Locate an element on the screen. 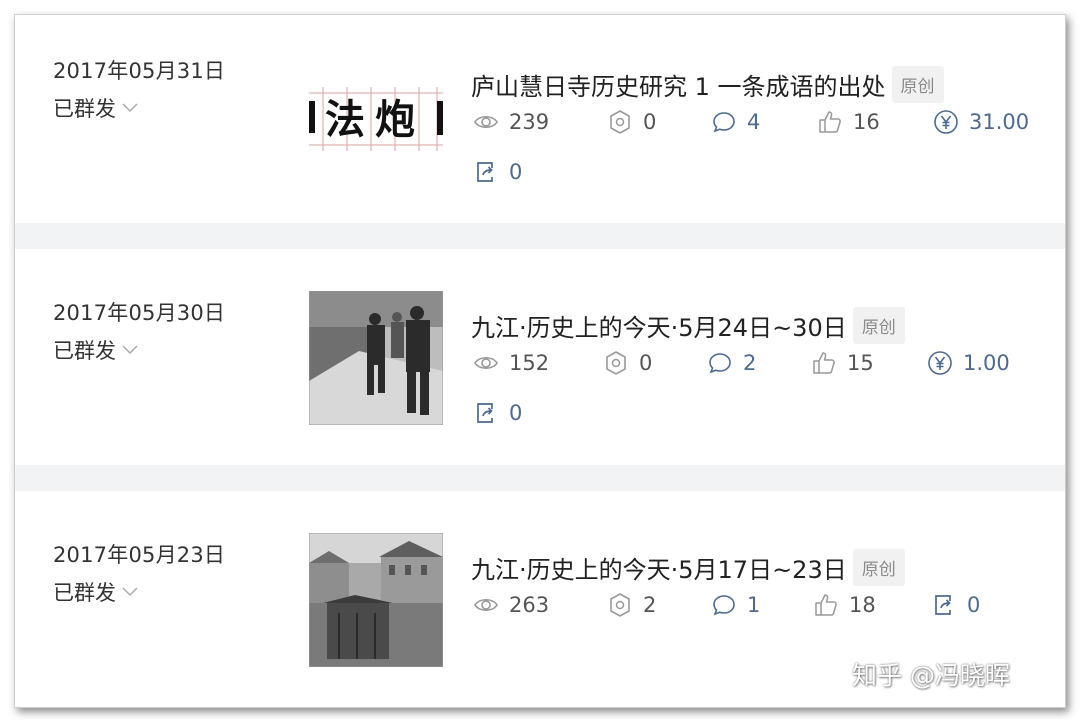 The width and height of the screenshot is (1080, 720). views-count: 263 is located at coordinates (529, 605).